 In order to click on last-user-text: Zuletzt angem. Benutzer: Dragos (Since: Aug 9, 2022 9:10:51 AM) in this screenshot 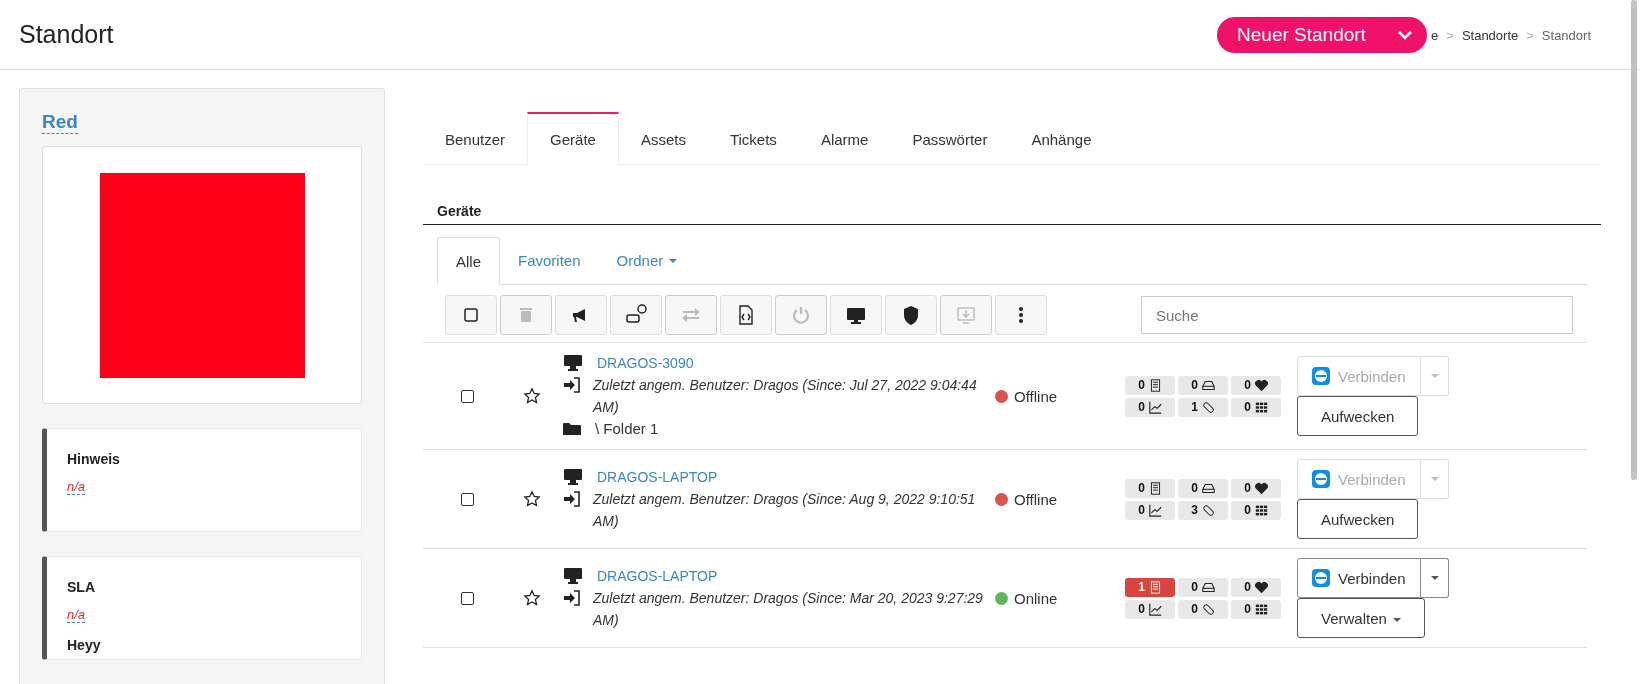, I will do `click(785, 510)`.